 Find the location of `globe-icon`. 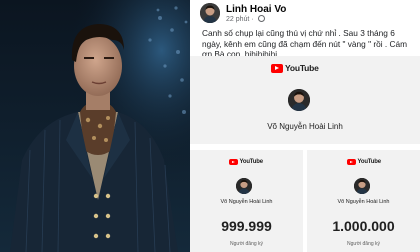

globe-icon is located at coordinates (261, 18).